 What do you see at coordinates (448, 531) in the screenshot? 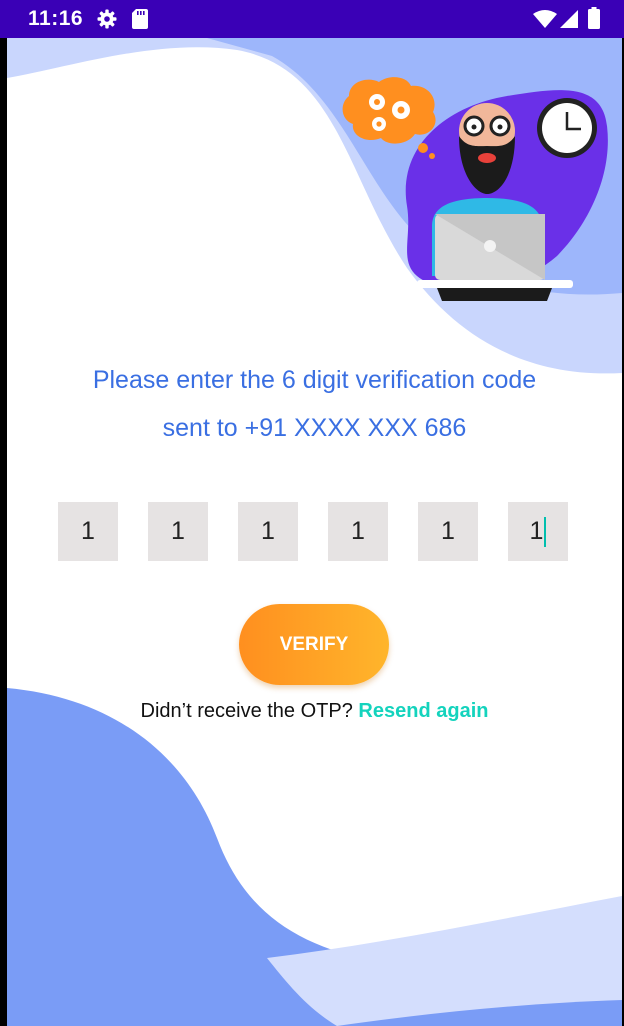
I see `otp-digit-5: 1` at bounding box center [448, 531].